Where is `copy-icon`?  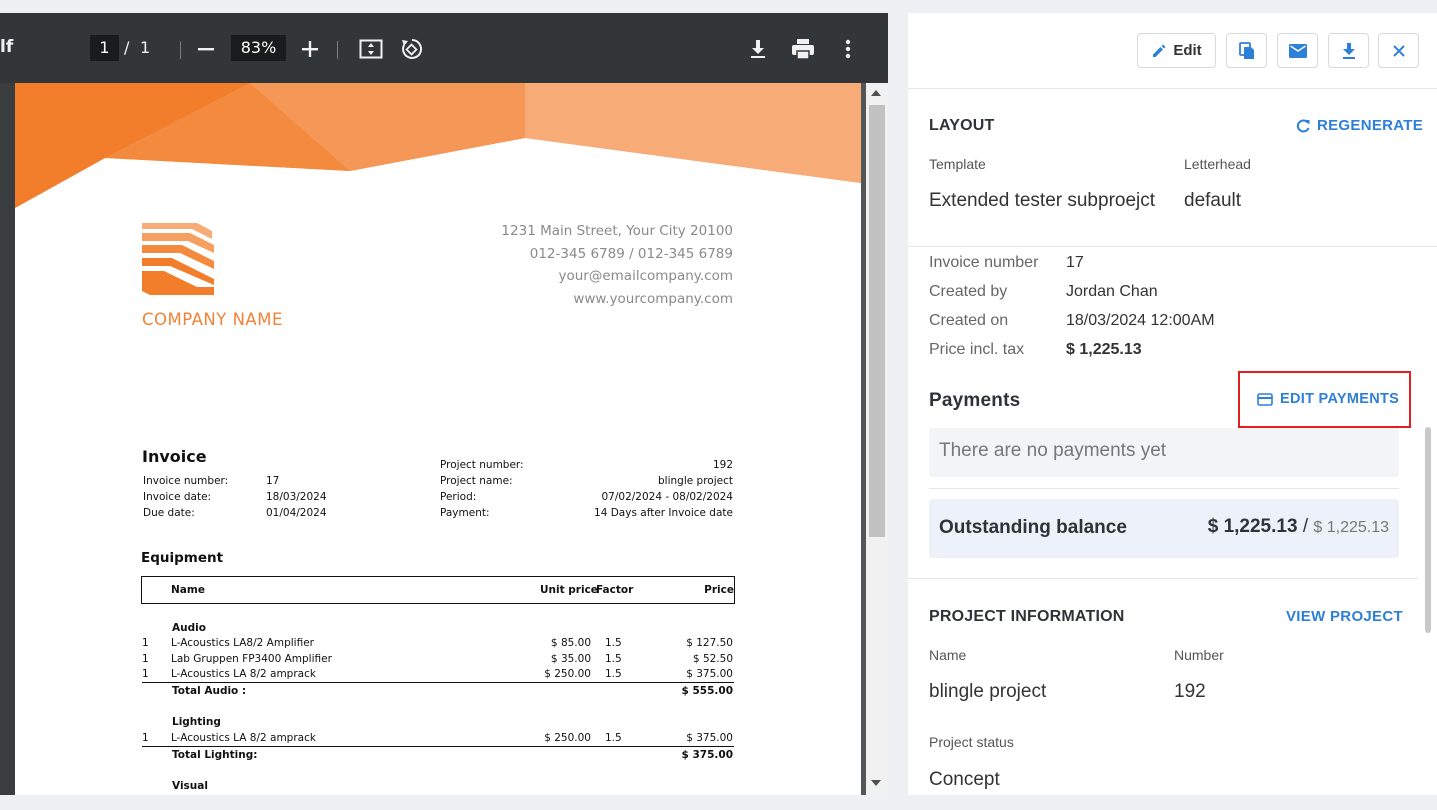 copy-icon is located at coordinates (1246, 50).